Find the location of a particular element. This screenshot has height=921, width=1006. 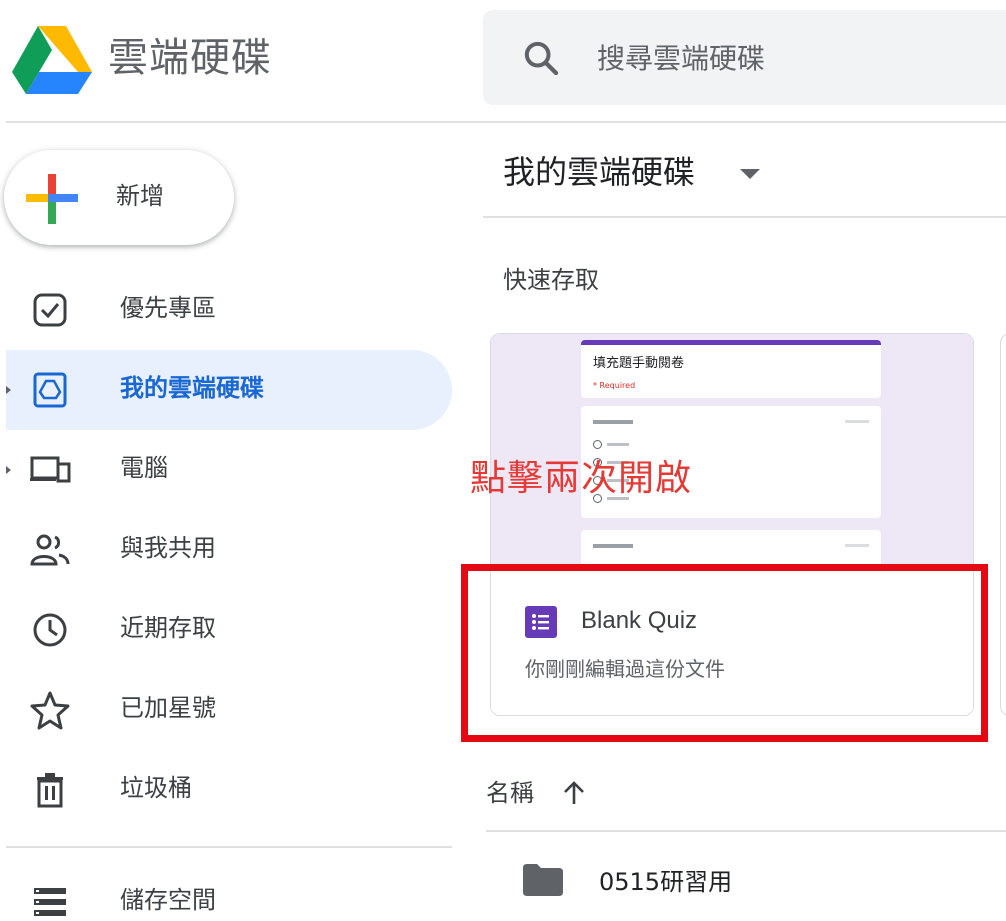

file-name: 0515研習用 is located at coordinates (666, 882).